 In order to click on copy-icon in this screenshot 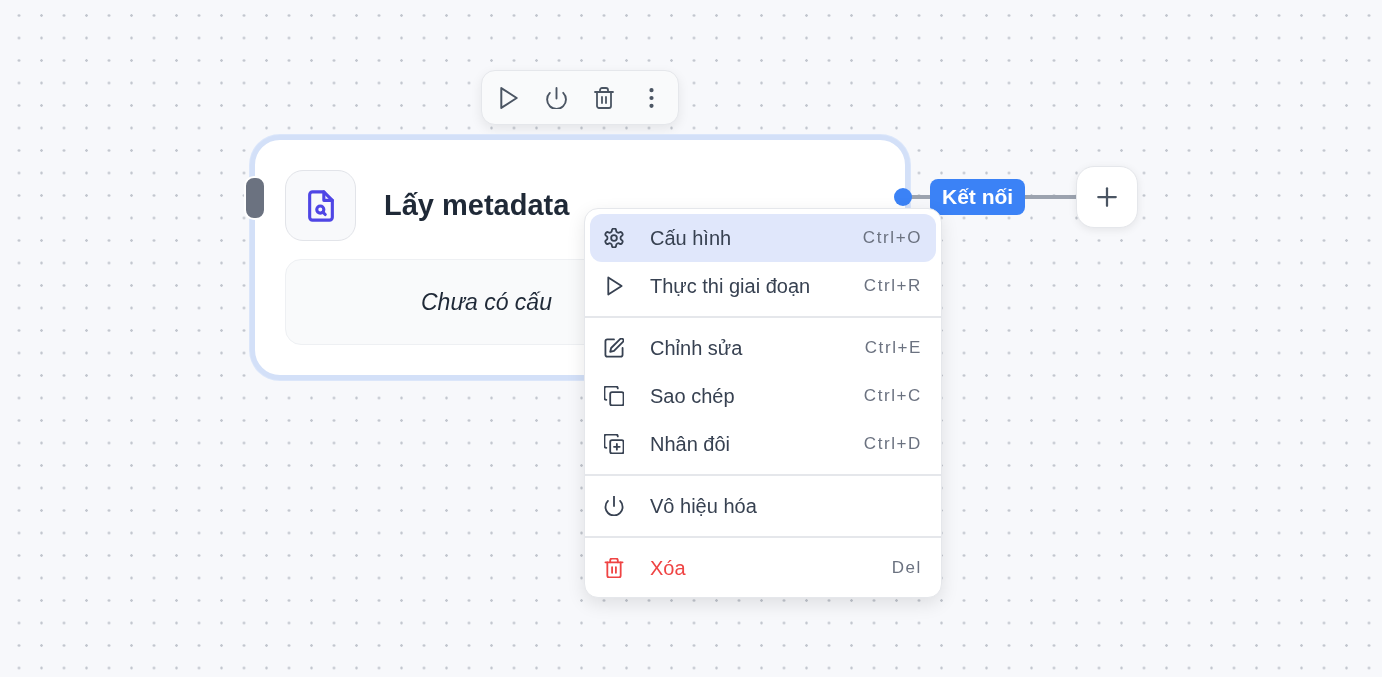, I will do `click(614, 396)`.